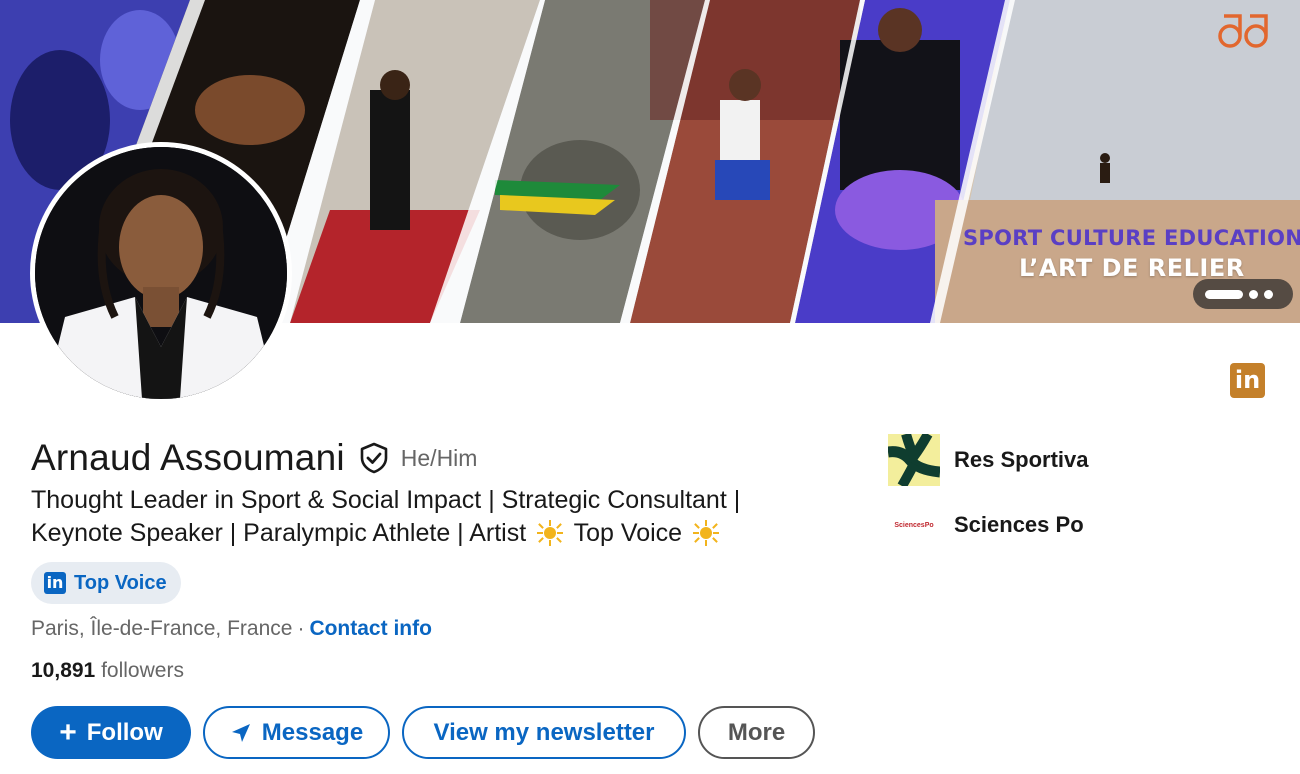 Image resolution: width=1300 pixels, height=774 pixels. I want to click on organization-sciences-po: SciencesPo Sciences Po, so click(986, 525).